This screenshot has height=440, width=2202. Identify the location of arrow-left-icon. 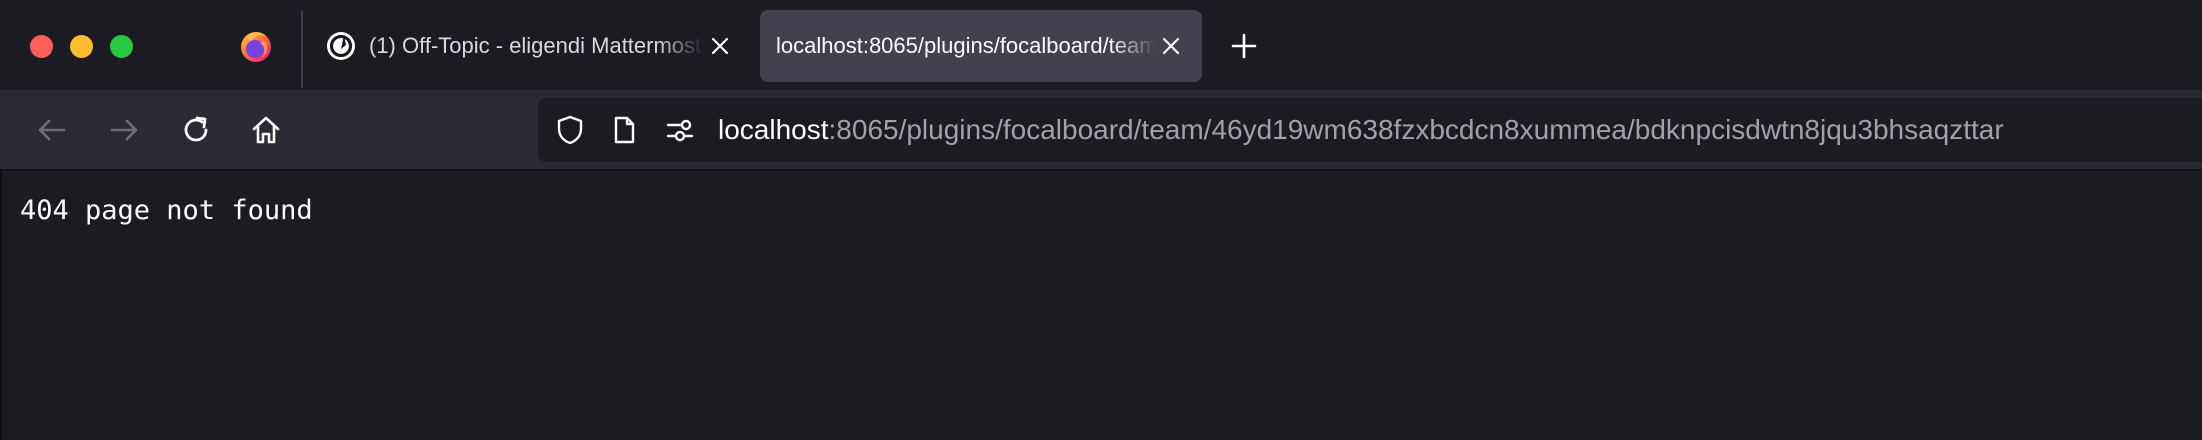
(52, 130).